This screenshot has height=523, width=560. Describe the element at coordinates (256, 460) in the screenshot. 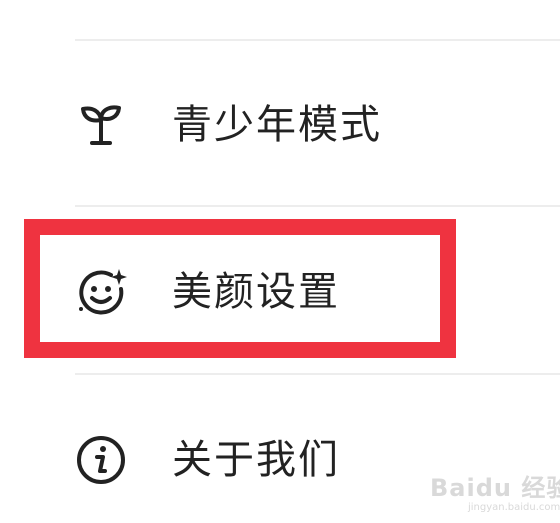

I see `menu-item-label: 关于我们` at that location.